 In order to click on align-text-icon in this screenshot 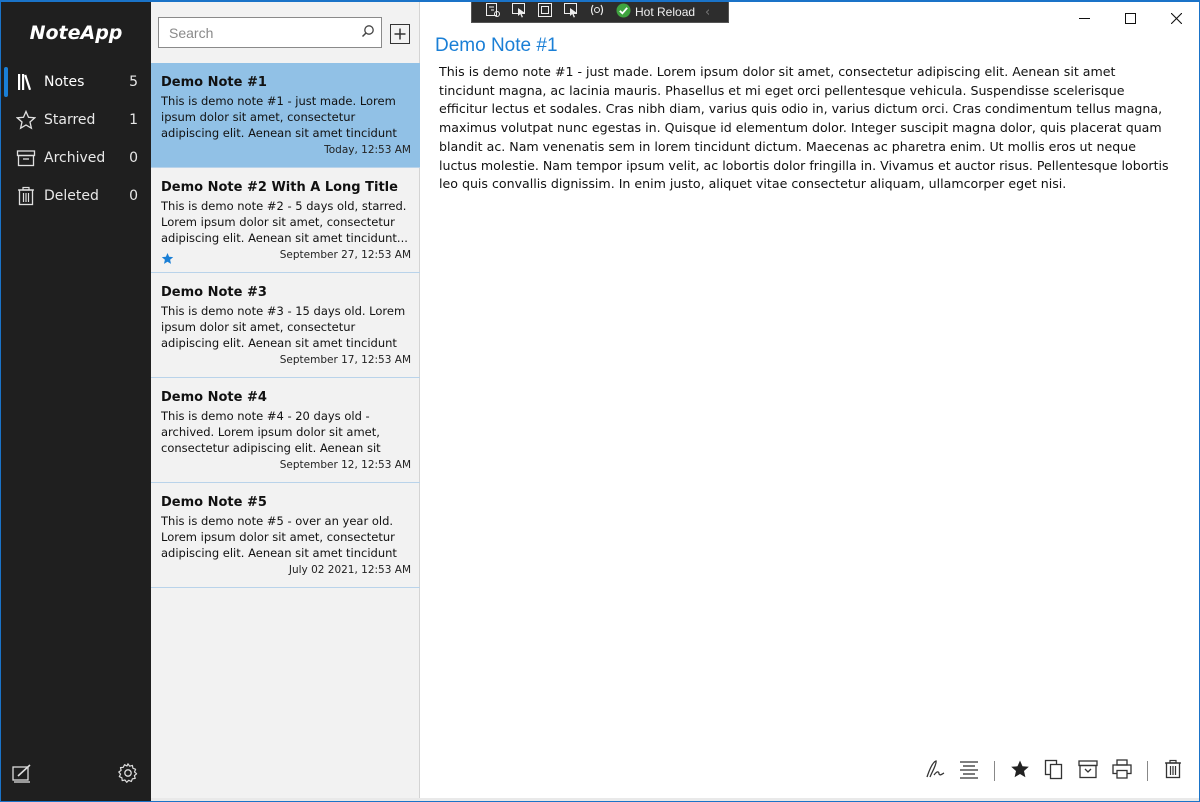, I will do `click(969, 771)`.